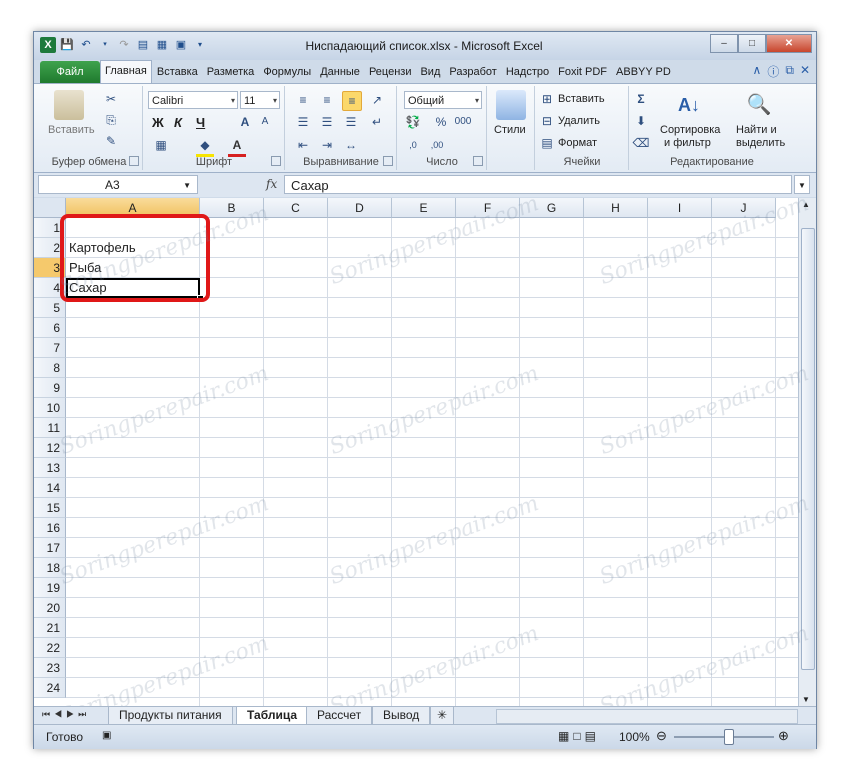  Describe the element at coordinates (510, 130) in the screenshot. I see `styles-button: Стили` at that location.